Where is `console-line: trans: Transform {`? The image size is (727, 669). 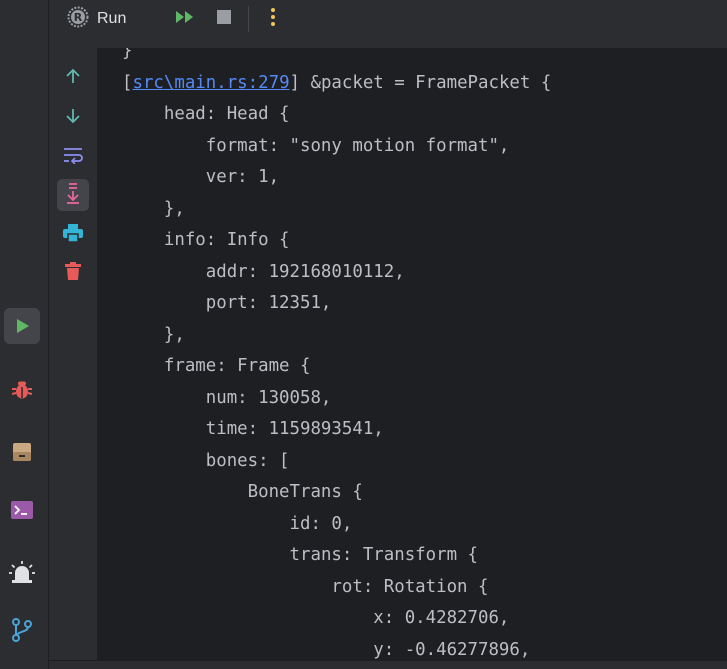 console-line: trans: Transform { is located at coordinates (324, 556).